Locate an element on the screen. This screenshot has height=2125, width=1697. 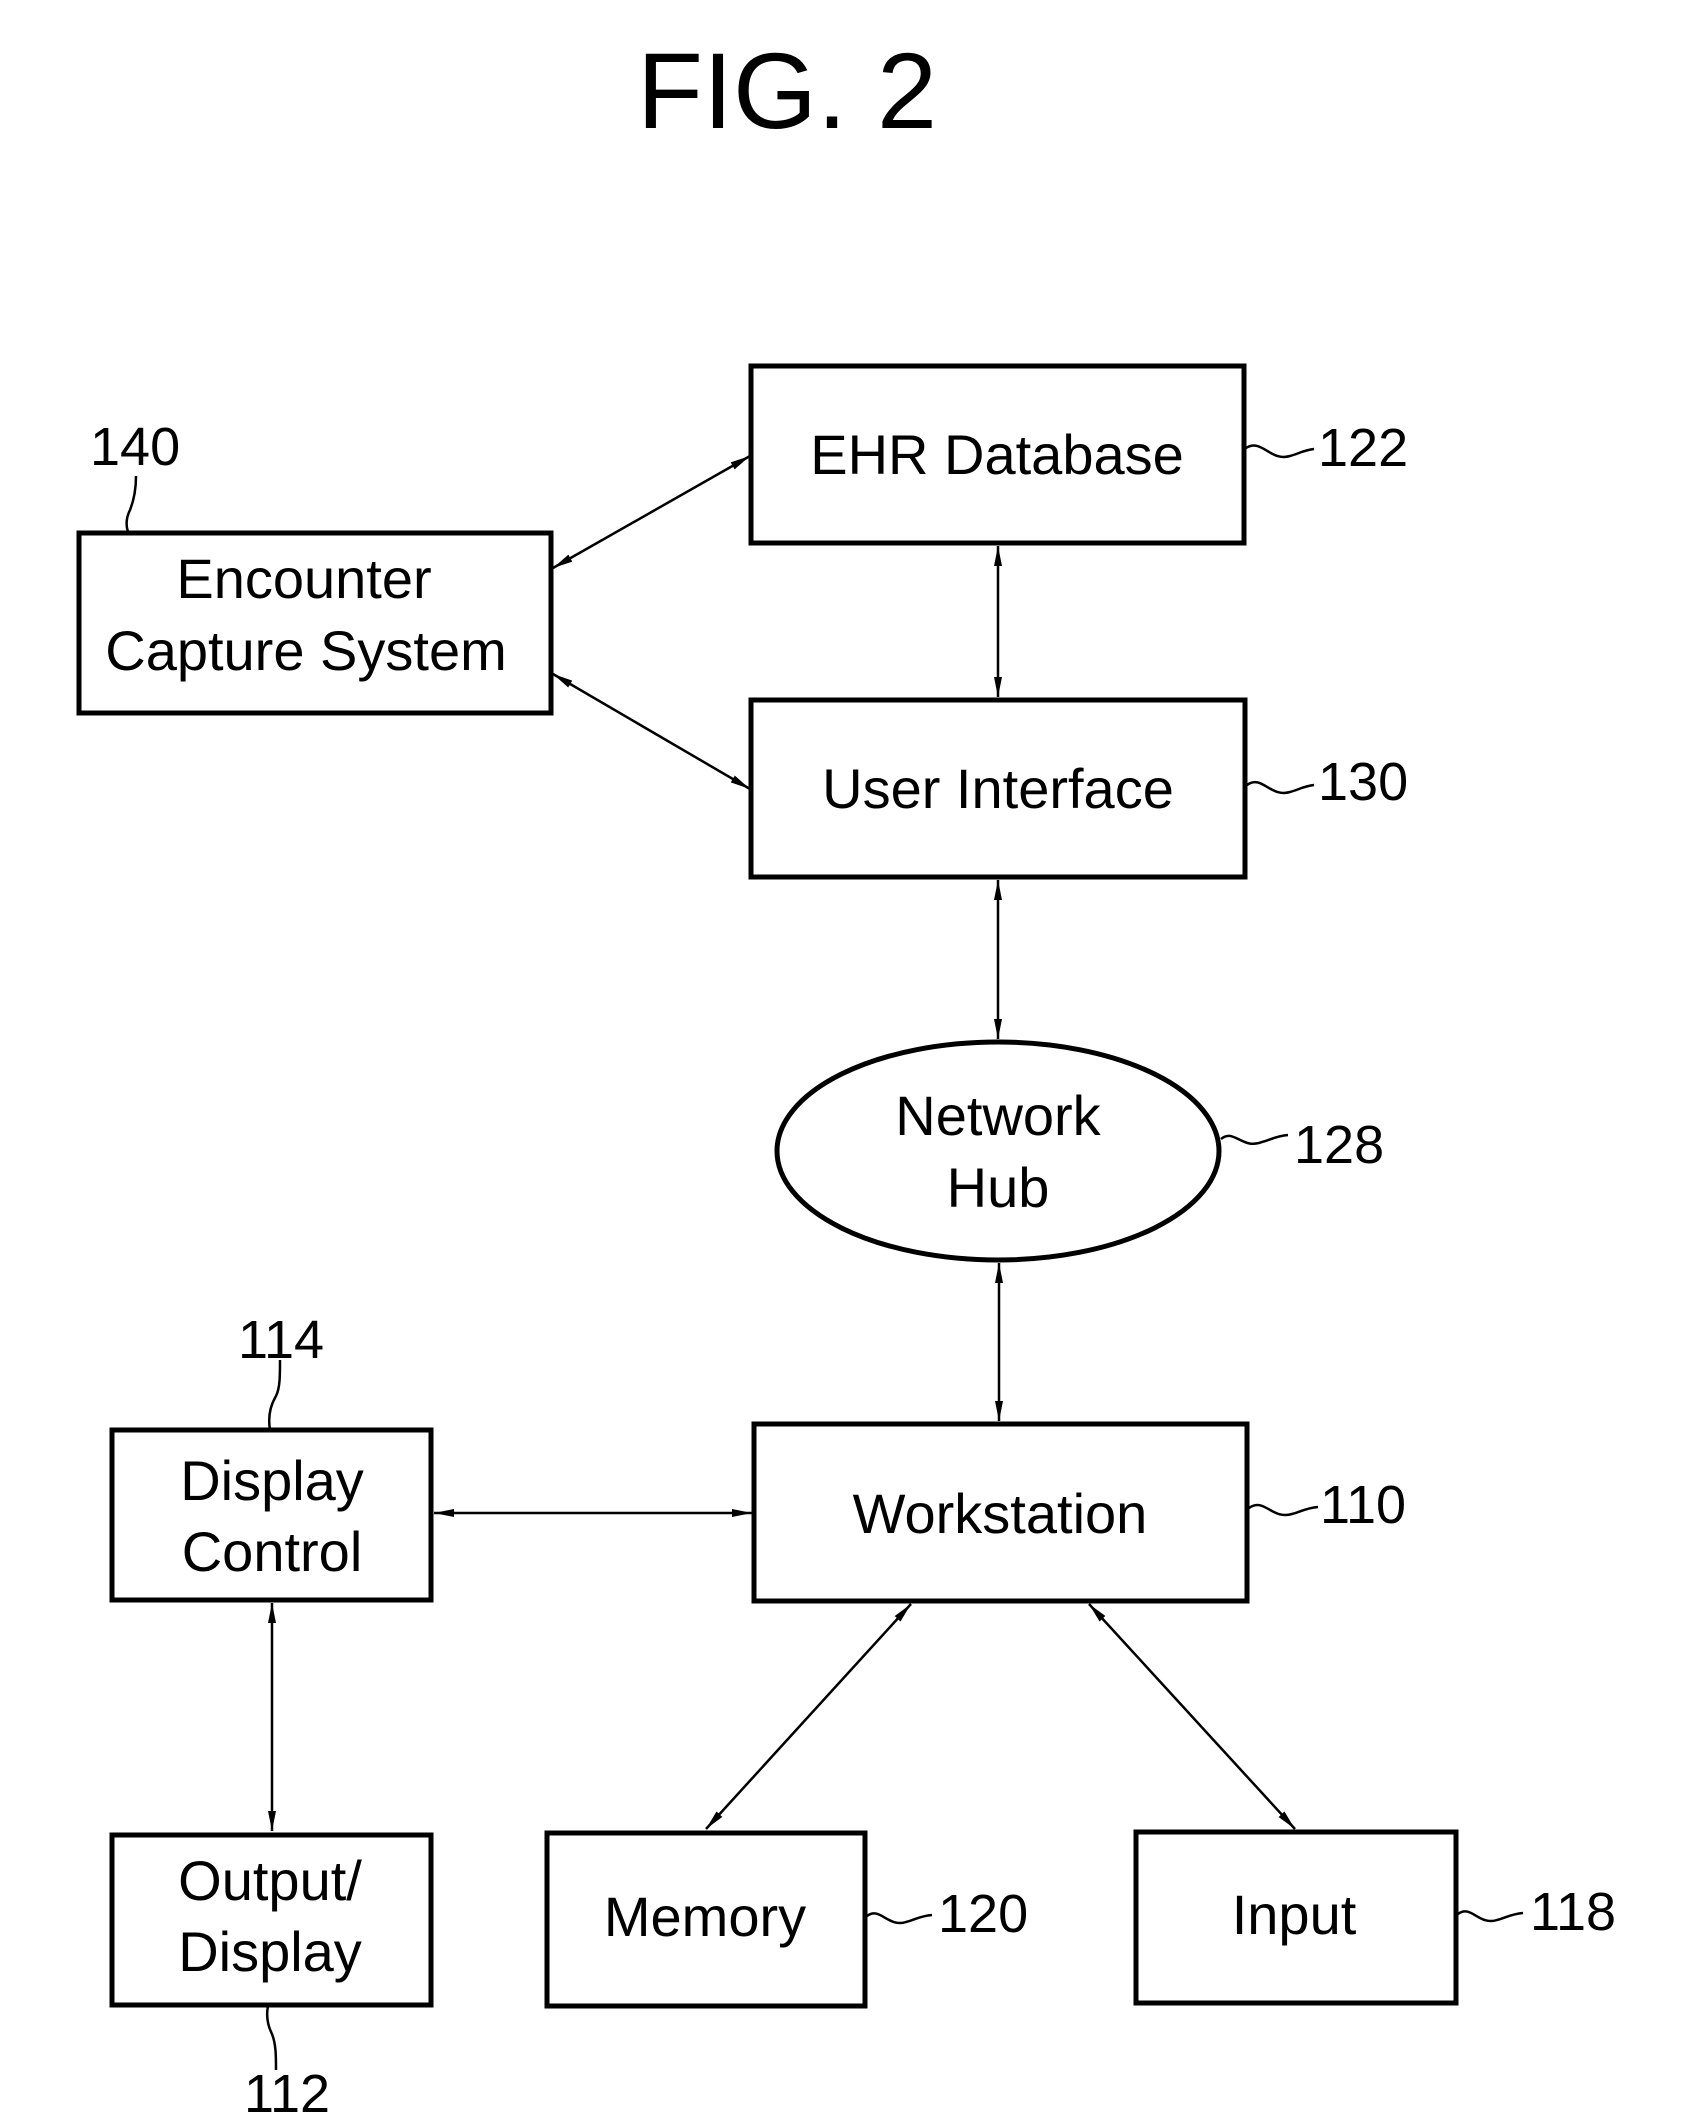
node-output-display: Output/ Display 112 is located at coordinates (271, 1978).